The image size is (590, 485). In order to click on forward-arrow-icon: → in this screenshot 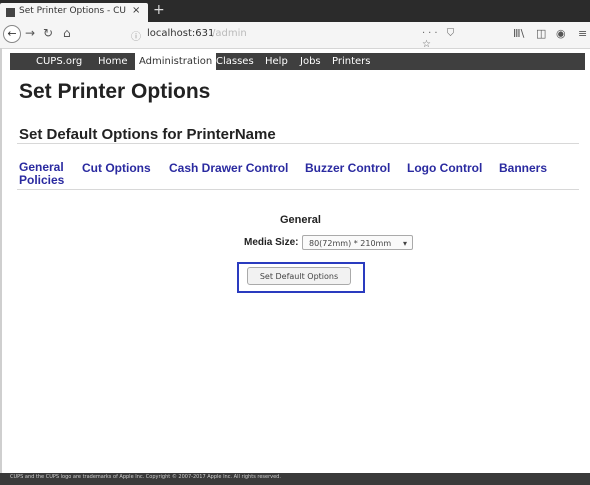, I will do `click(30, 33)`.